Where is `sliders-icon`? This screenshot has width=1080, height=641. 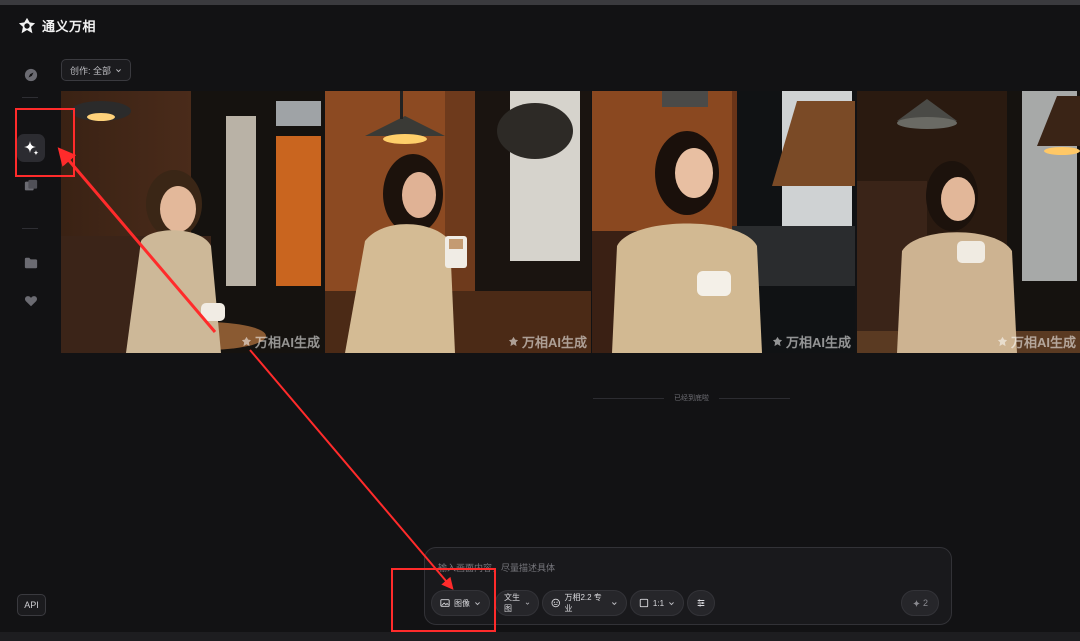
sliders-icon is located at coordinates (701, 603).